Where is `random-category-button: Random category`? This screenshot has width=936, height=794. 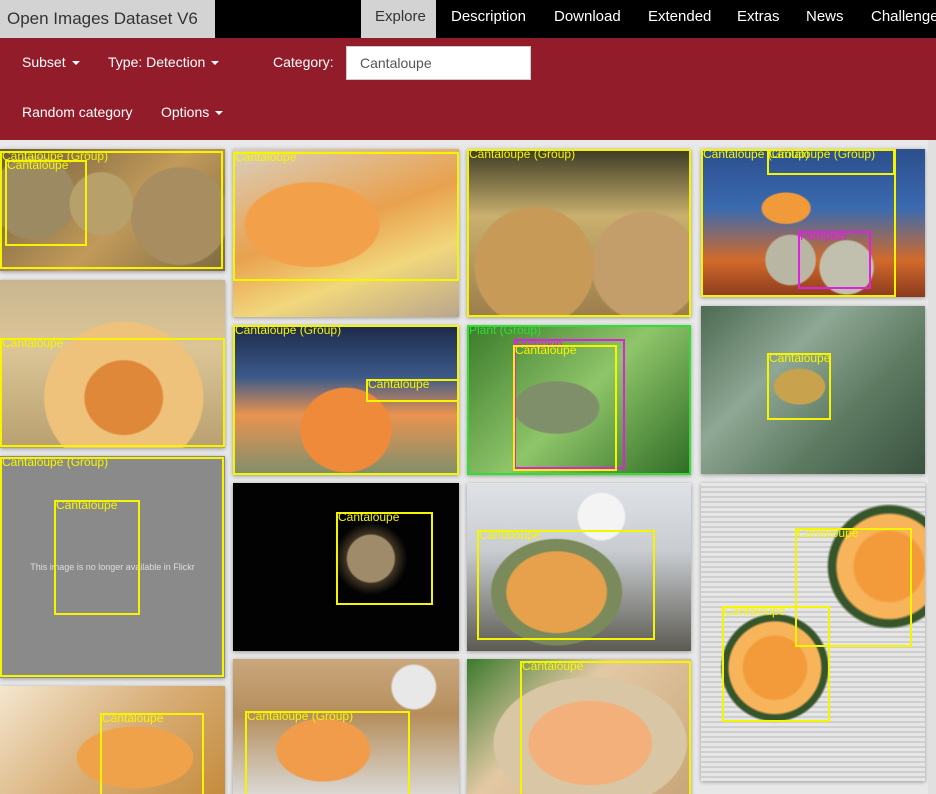
random-category-button: Random category is located at coordinates (77, 112).